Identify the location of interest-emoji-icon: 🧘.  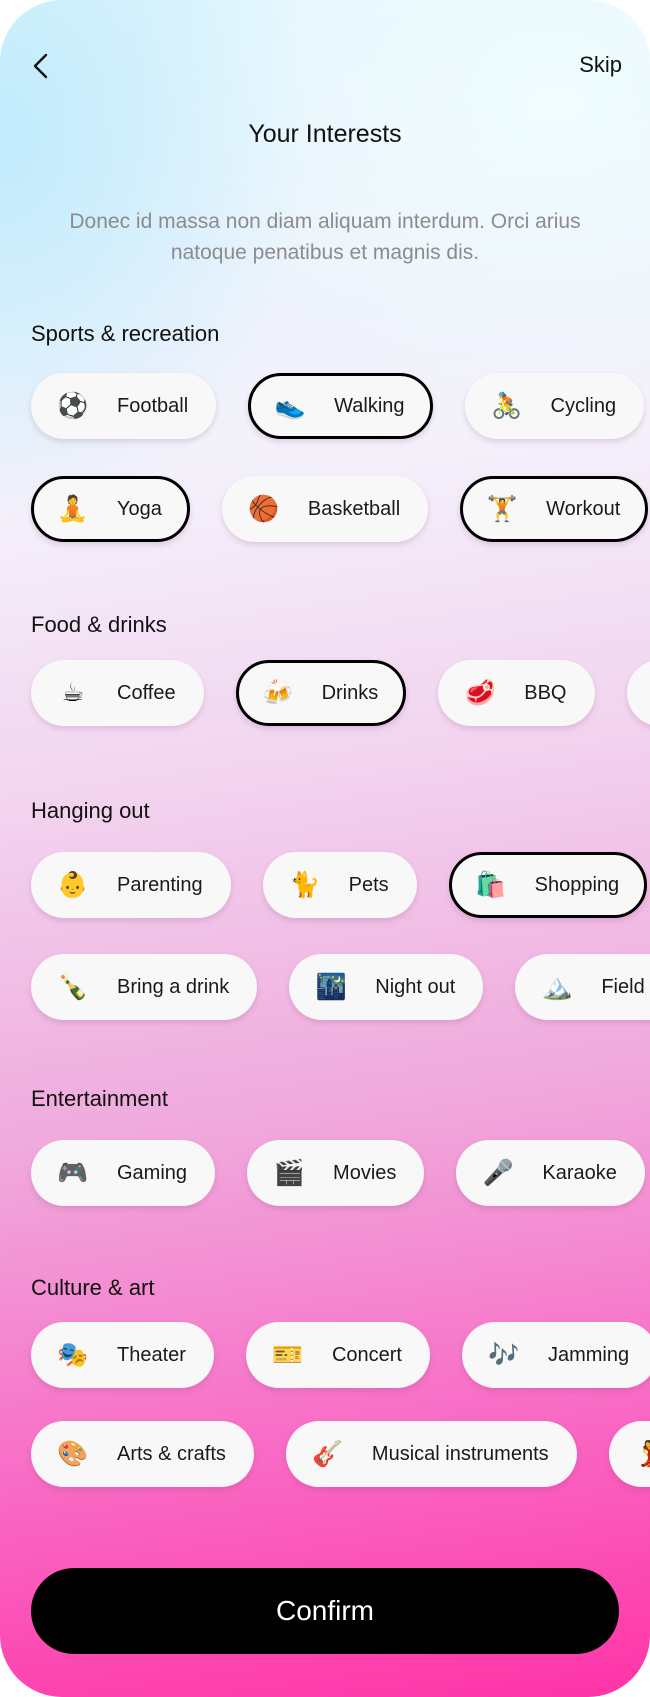
(73, 508).